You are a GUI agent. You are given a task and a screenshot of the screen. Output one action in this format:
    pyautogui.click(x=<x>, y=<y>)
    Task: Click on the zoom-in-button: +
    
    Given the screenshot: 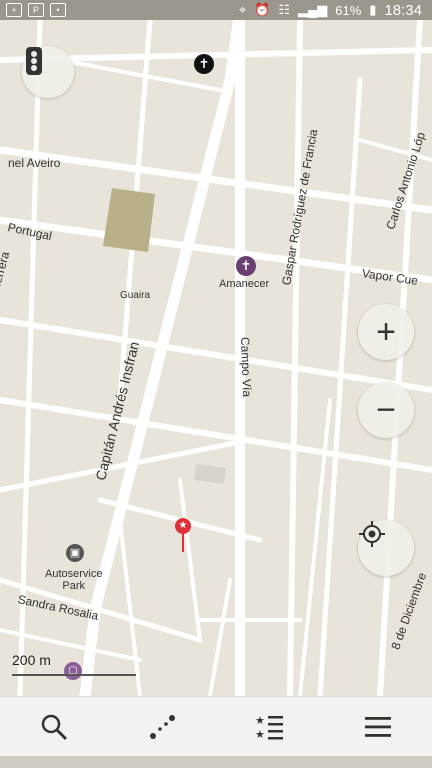 What is the action you would take?
    pyautogui.click(x=386, y=332)
    